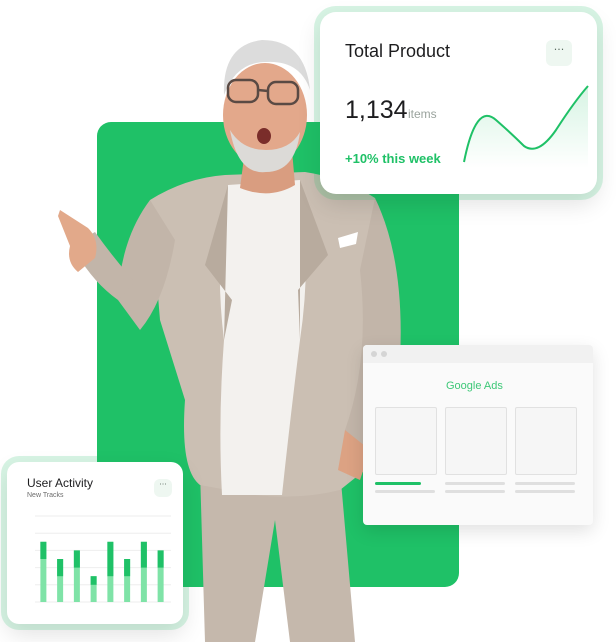 The height and width of the screenshot is (642, 616). Describe the element at coordinates (474, 386) in the screenshot. I see `ads-title: Google Ads` at that location.